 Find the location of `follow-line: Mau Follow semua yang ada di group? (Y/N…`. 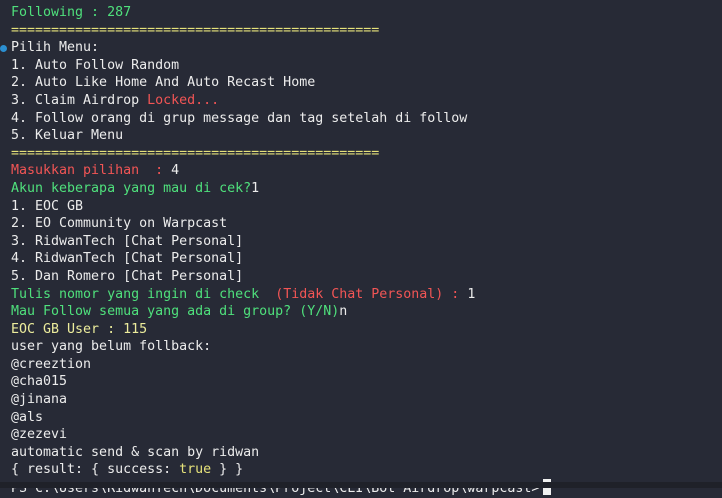

follow-line: Mau Follow semua yang ada di group? (Y/N… is located at coordinates (179, 312).